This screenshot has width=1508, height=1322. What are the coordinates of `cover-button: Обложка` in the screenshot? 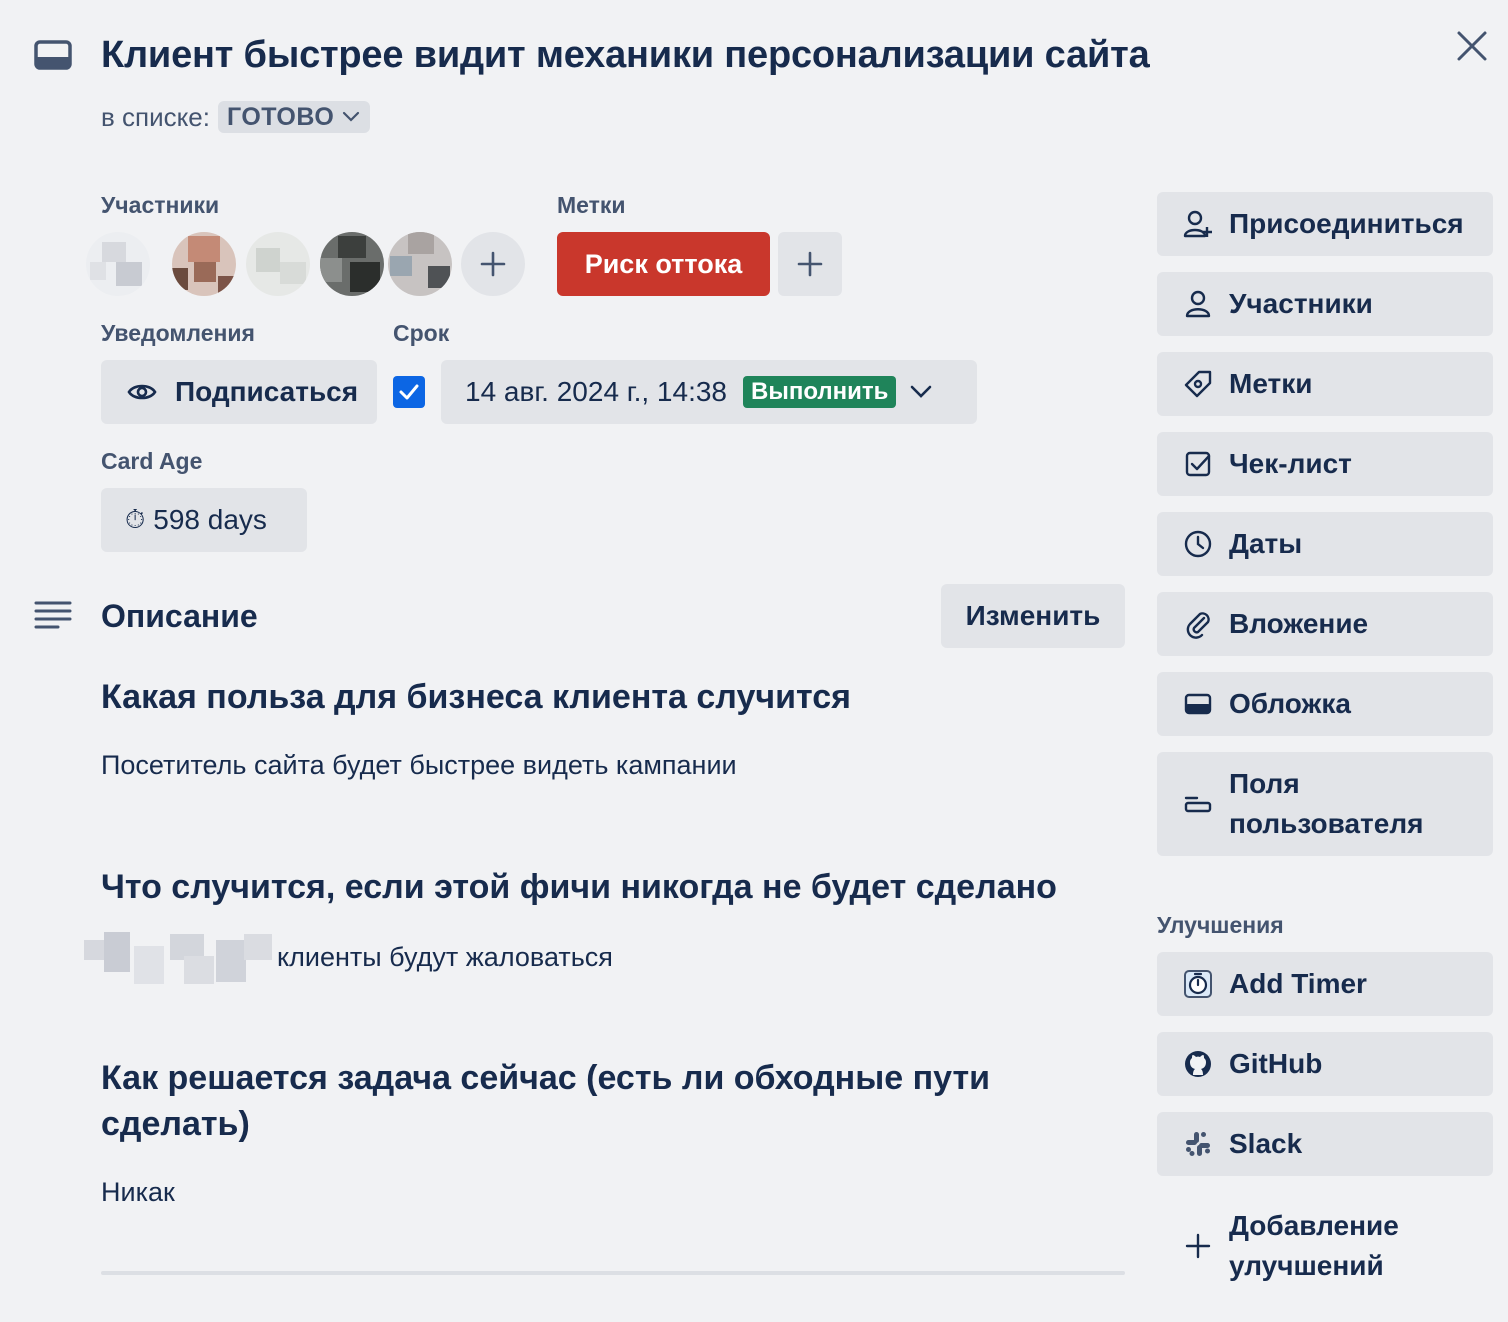 It's located at (1325, 704).